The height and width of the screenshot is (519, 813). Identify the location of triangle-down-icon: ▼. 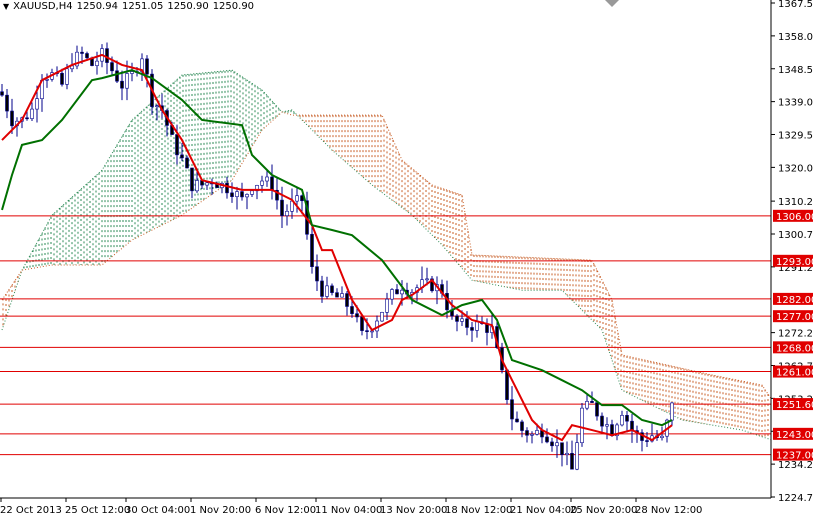
(6, 6).